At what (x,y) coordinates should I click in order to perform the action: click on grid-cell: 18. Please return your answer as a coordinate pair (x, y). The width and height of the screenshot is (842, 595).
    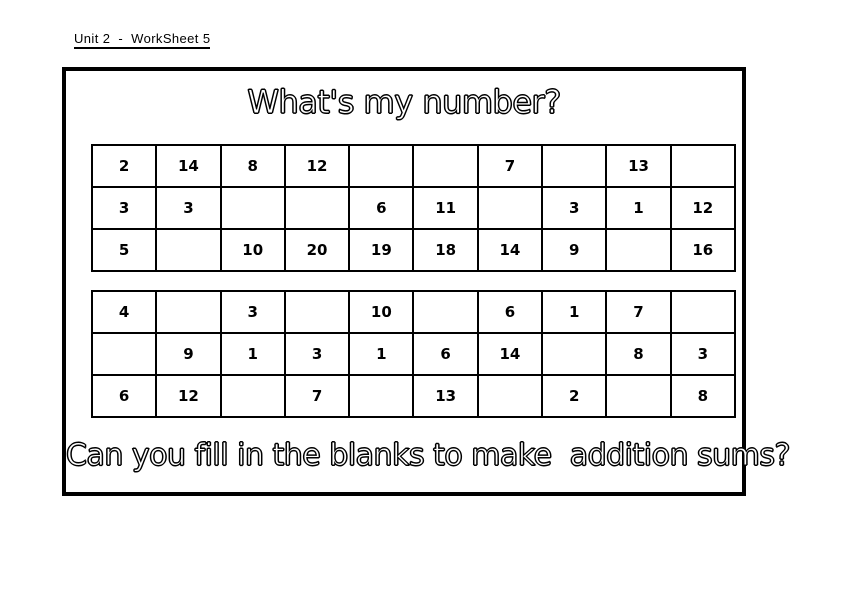
    Looking at the image, I should click on (445, 250).